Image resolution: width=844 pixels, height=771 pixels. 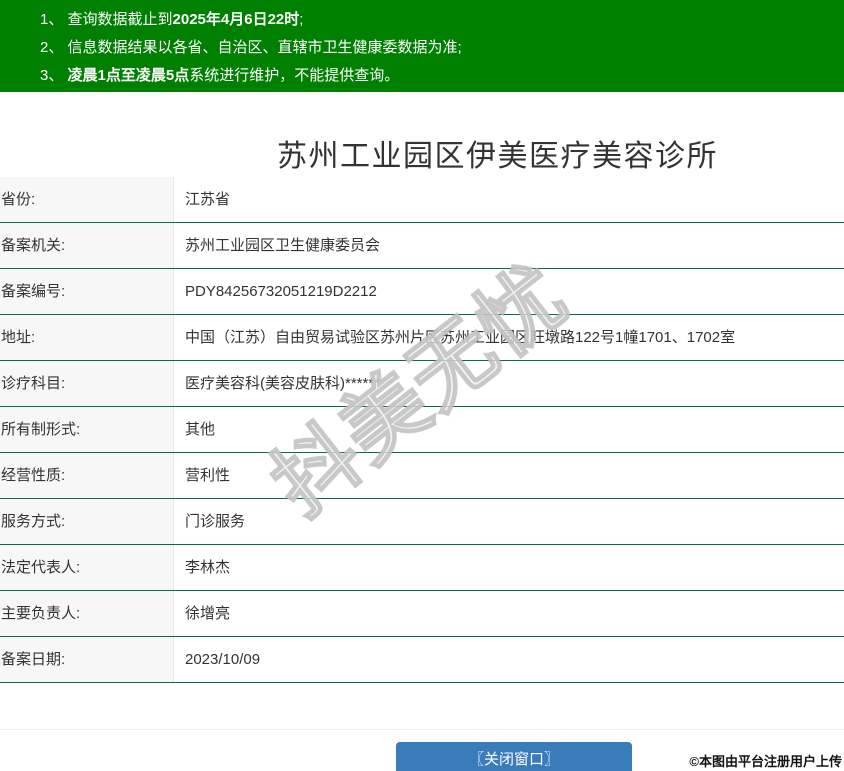 What do you see at coordinates (54, 75) in the screenshot?
I see `notice-text: 3、` at bounding box center [54, 75].